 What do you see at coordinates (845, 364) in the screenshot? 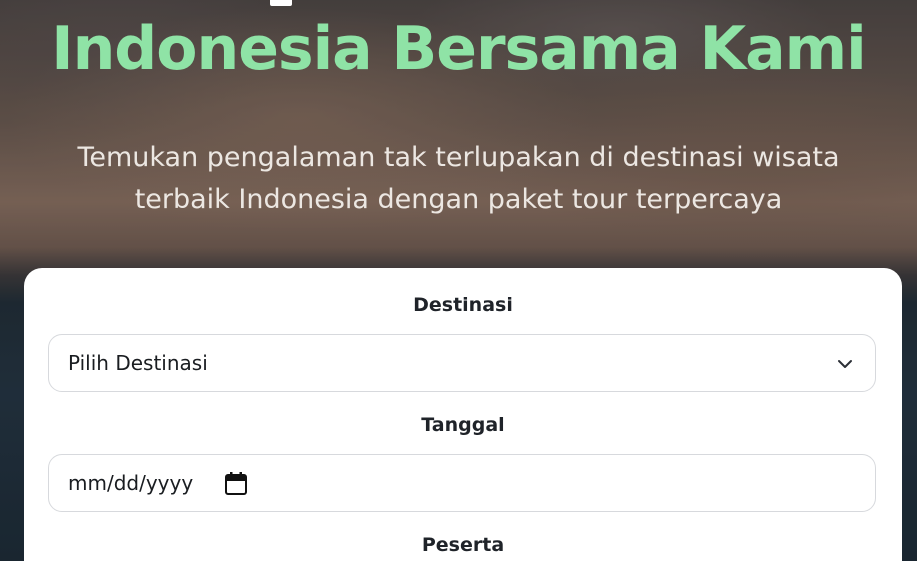
I see `chevron-down-icon` at bounding box center [845, 364].